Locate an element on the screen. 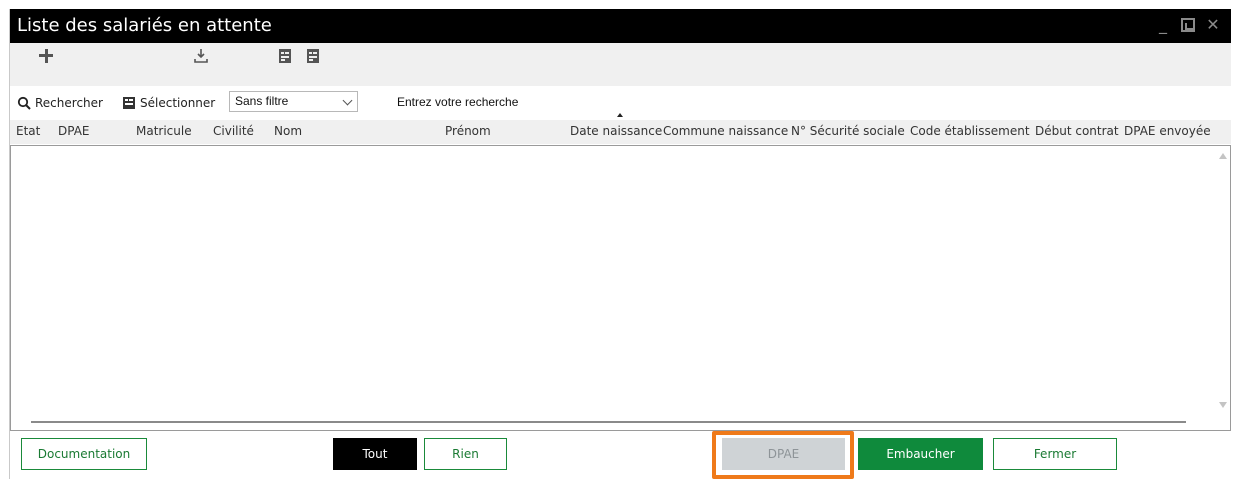 This screenshot has width=1233, height=479. select-button: Sélectionner is located at coordinates (168, 103).